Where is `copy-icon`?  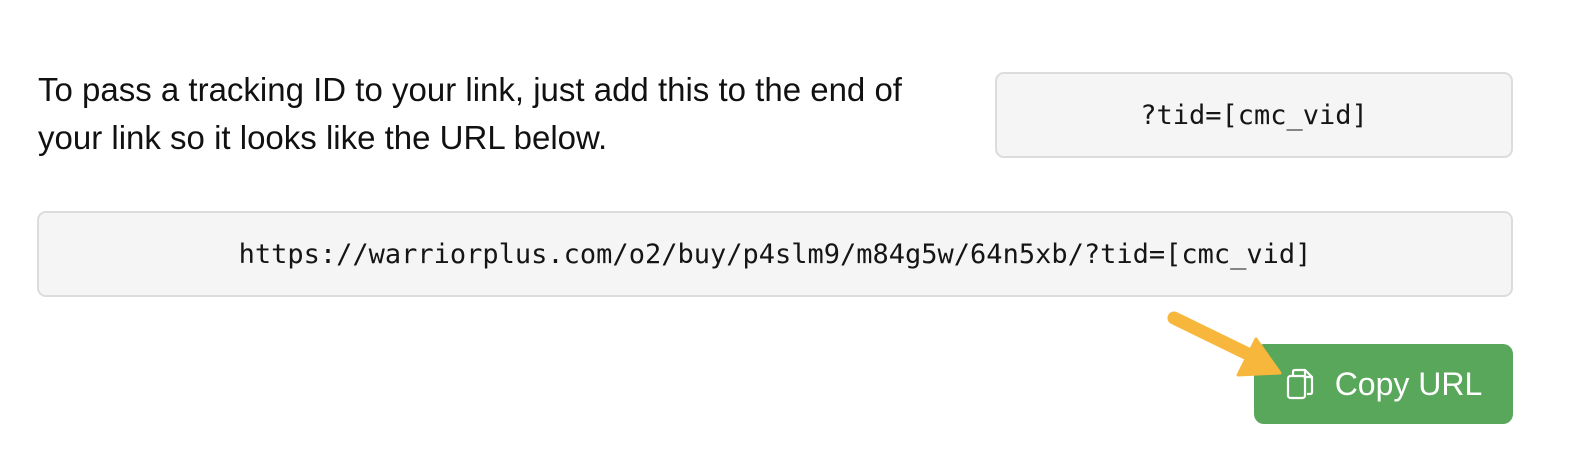 copy-icon is located at coordinates (1300, 384).